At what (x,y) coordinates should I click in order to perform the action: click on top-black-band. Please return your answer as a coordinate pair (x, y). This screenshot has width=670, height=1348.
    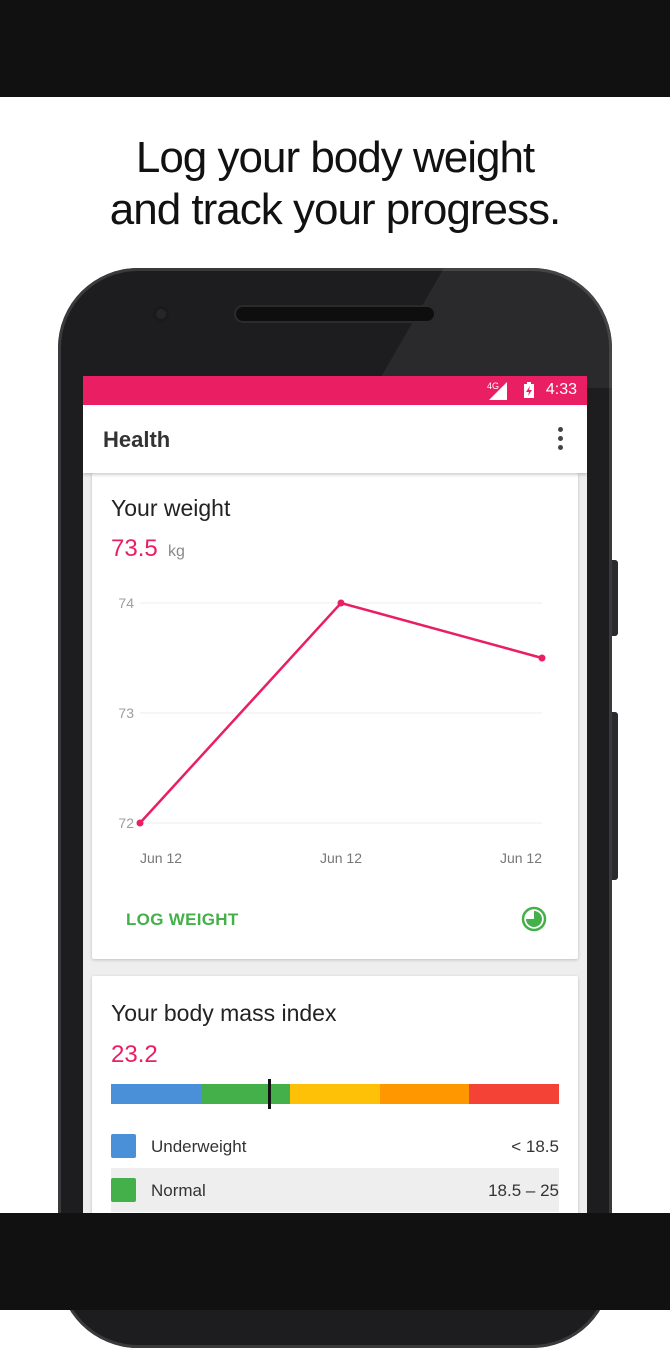
    Looking at the image, I should click on (335, 48).